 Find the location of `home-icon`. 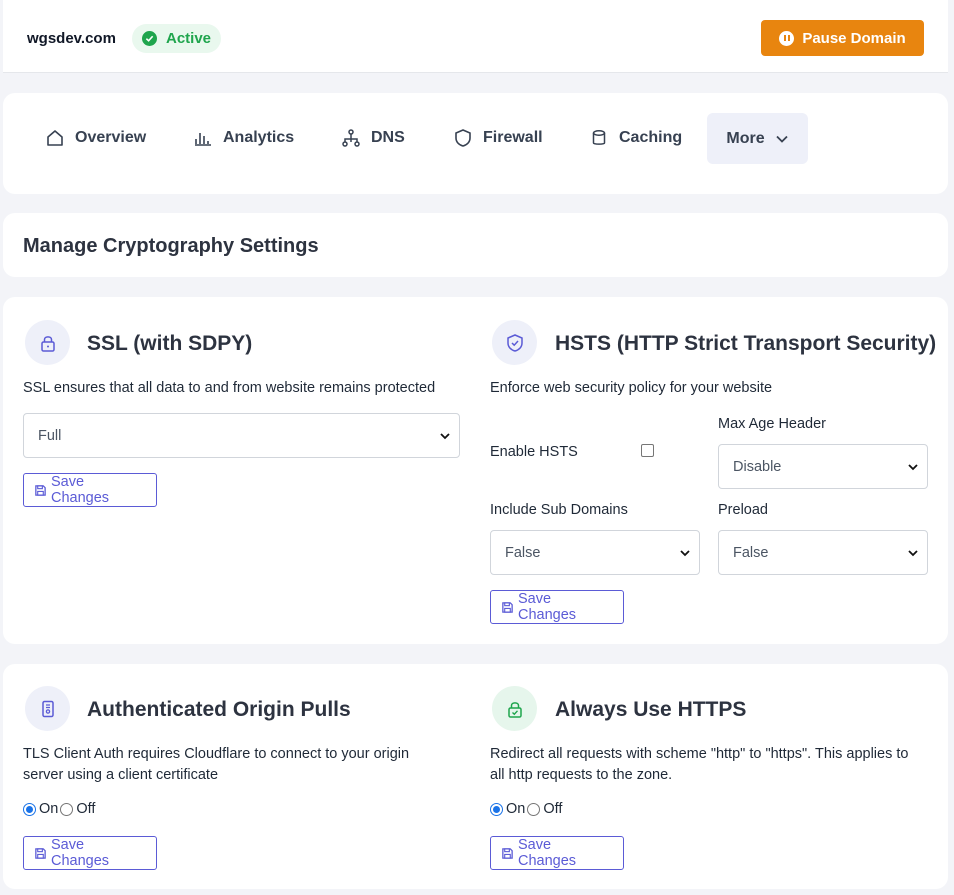

home-icon is located at coordinates (55, 138).